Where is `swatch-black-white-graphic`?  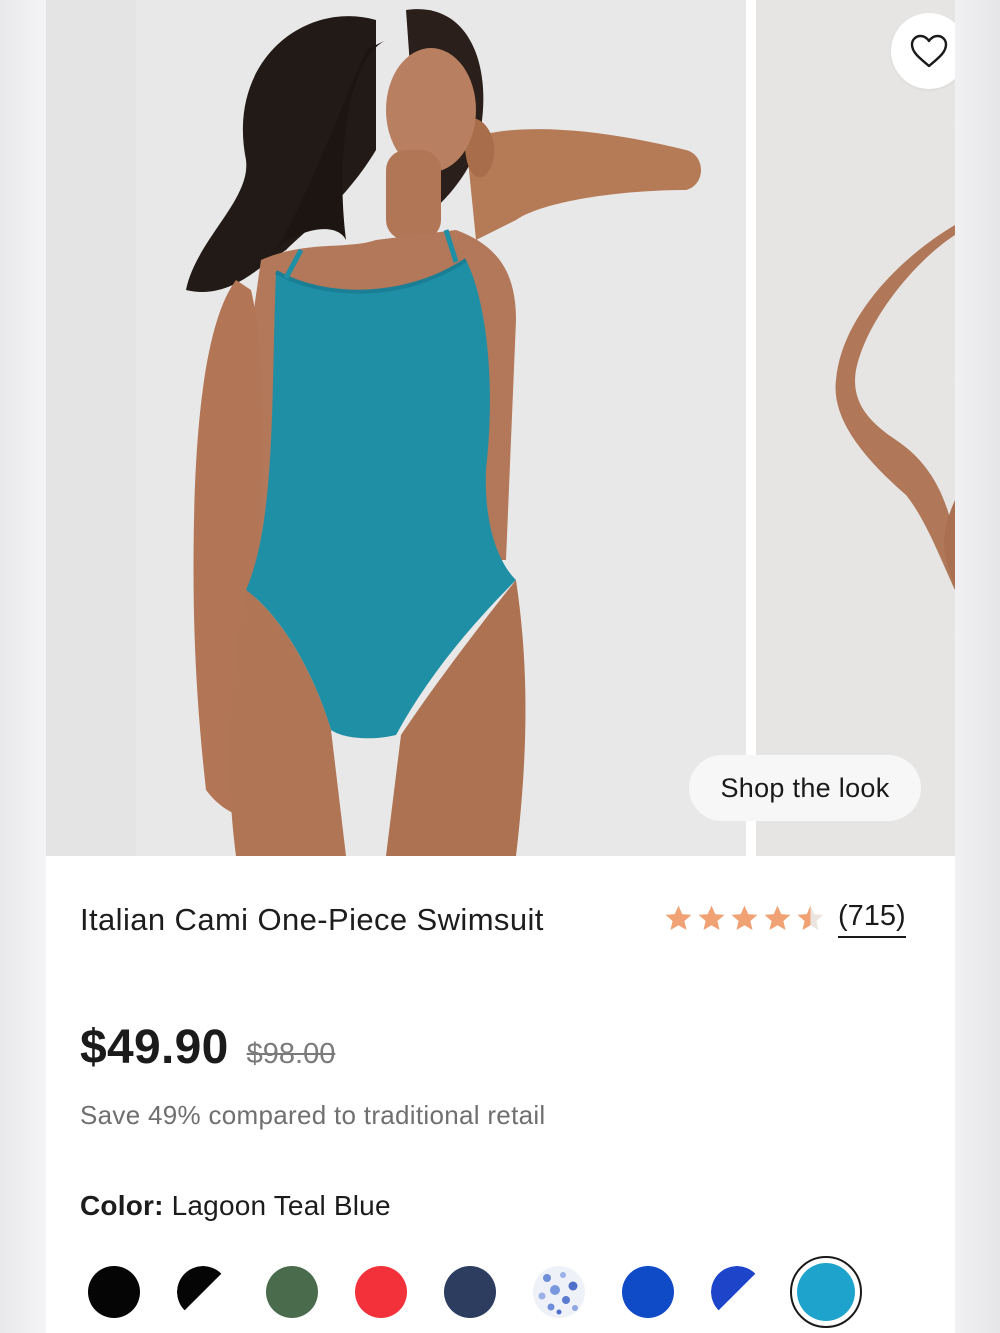
swatch-black-white-graphic is located at coordinates (203, 1292).